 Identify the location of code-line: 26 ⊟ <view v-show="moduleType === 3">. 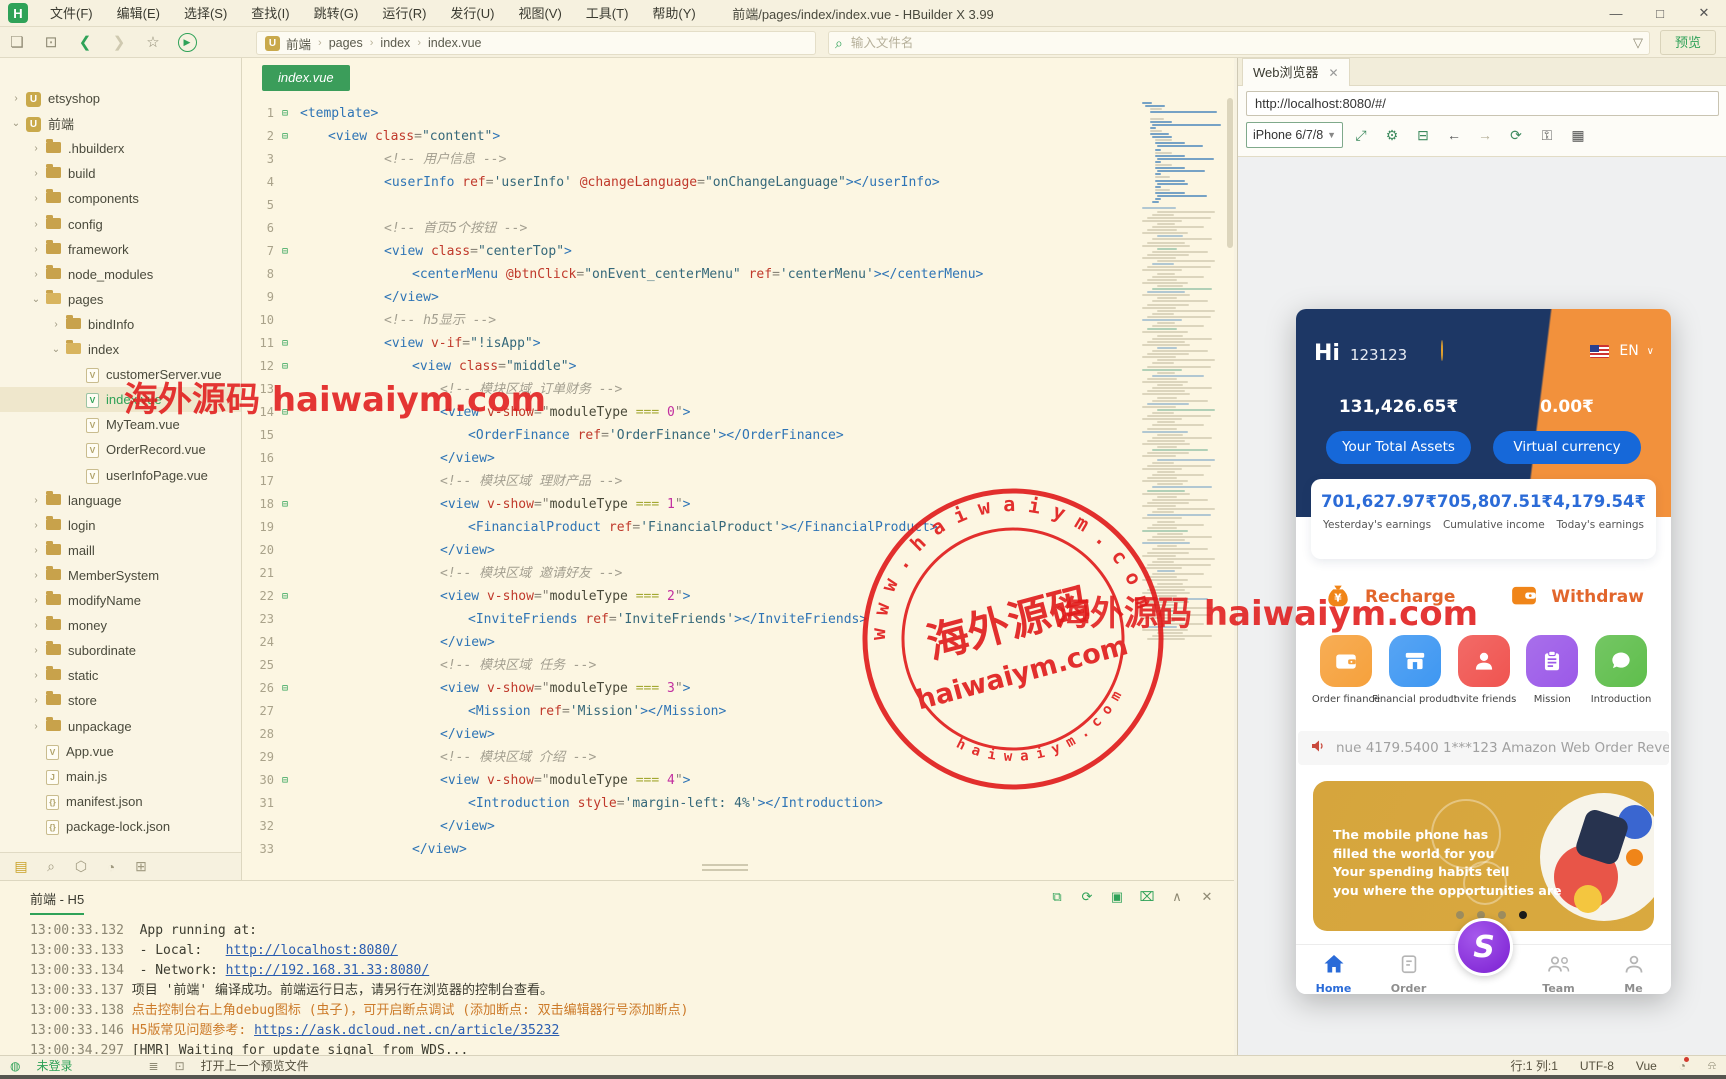
(692, 688).